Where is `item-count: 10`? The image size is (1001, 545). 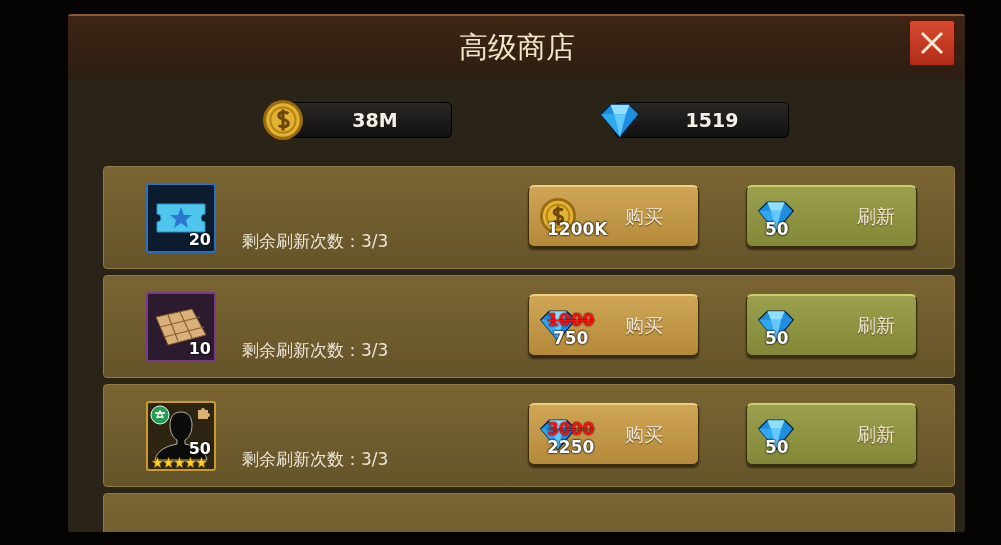 item-count: 10 is located at coordinates (199, 348).